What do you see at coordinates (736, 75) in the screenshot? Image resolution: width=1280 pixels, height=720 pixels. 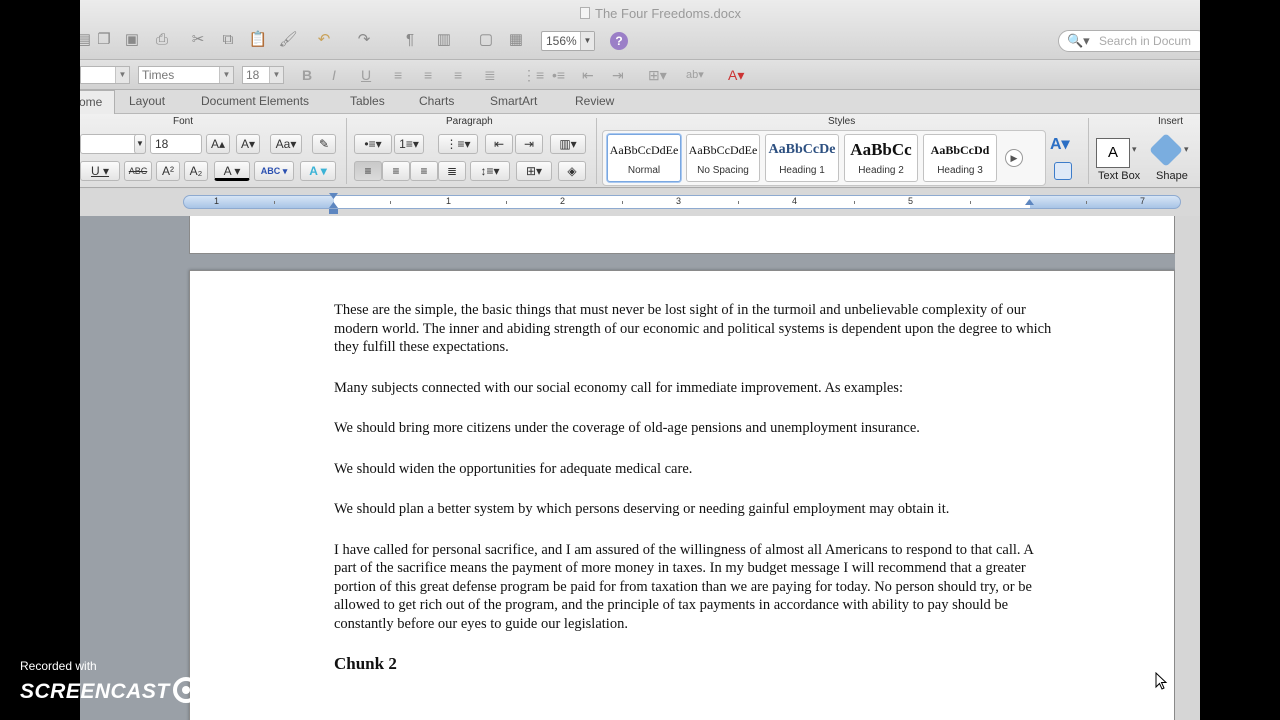 I see `font-color-icon: A▾` at bounding box center [736, 75].